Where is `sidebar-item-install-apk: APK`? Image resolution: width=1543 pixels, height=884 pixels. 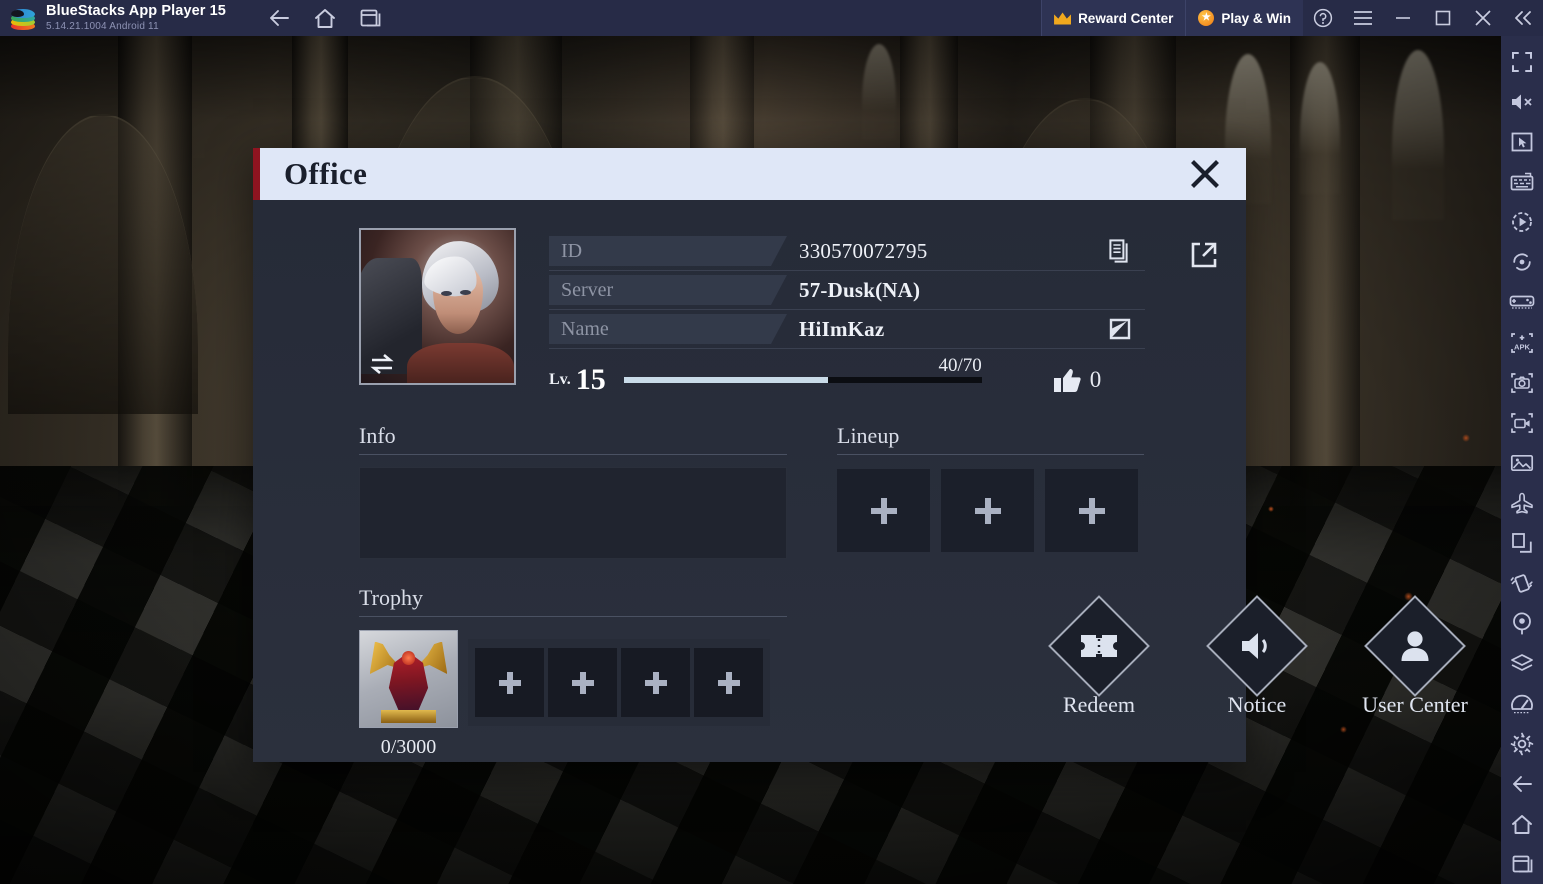
sidebar-item-install-apk: APK is located at coordinates (1522, 342).